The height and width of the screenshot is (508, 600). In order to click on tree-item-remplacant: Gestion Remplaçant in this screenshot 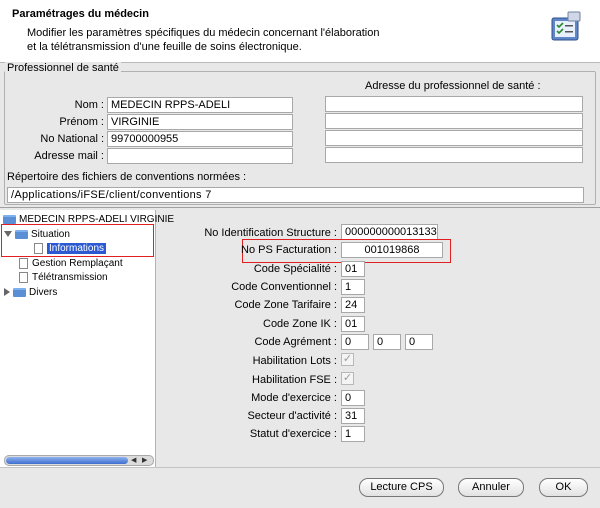, I will do `click(71, 263)`.